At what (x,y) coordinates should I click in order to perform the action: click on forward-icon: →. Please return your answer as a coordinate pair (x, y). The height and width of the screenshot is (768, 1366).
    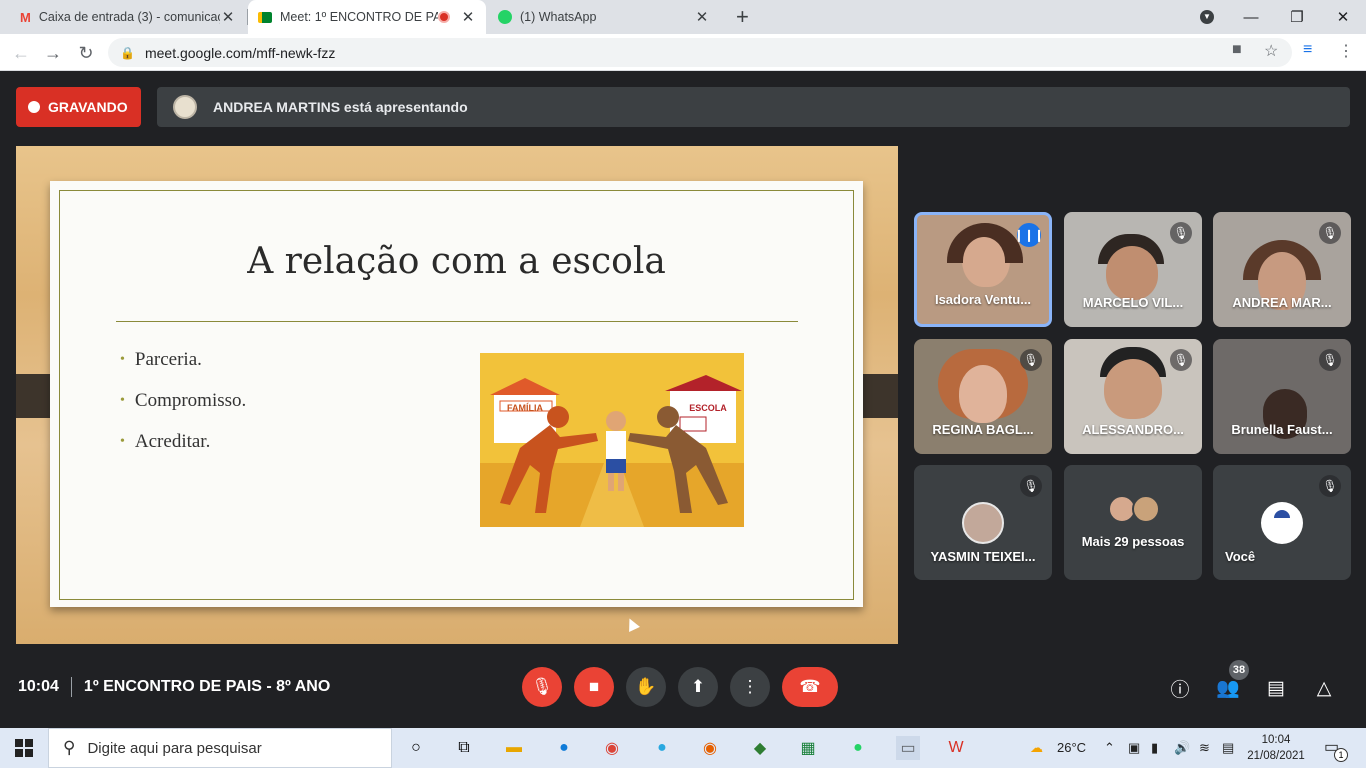
    Looking at the image, I should click on (53, 53).